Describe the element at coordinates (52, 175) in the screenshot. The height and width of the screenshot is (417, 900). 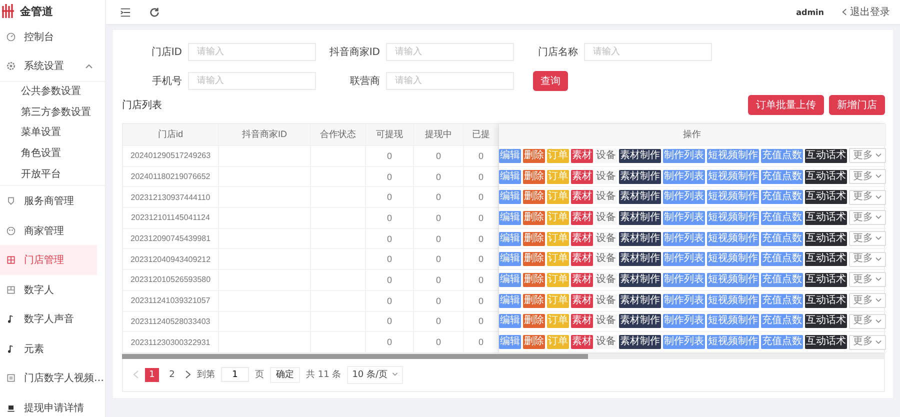
I see `submenu-item: 开放平台` at that location.